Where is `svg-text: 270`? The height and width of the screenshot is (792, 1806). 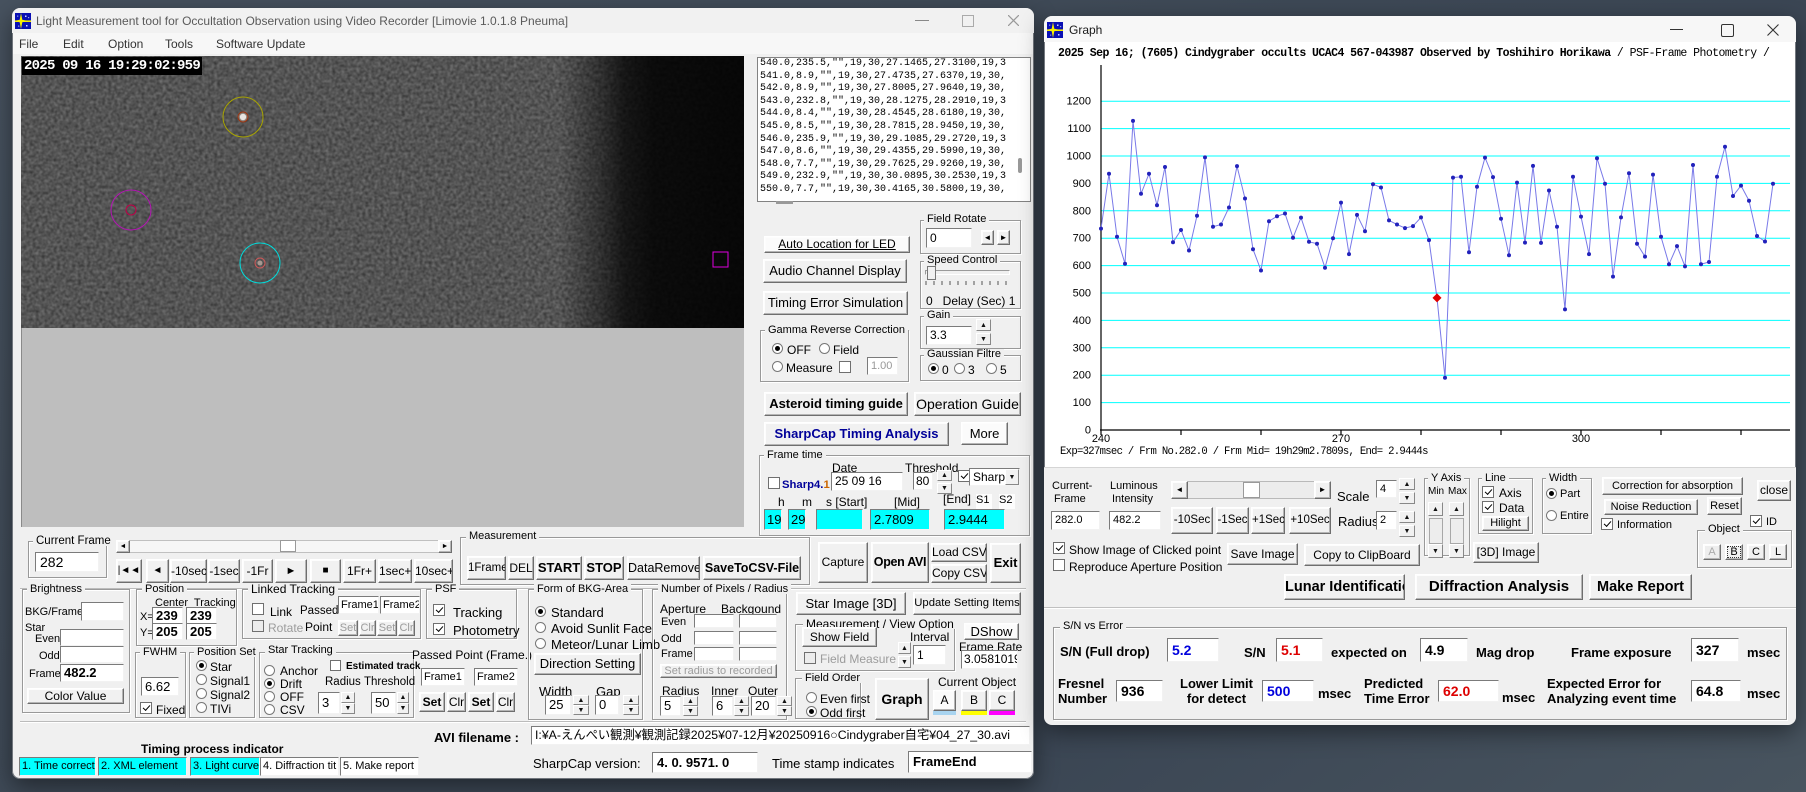
svg-text: 270 is located at coordinates (1341, 439).